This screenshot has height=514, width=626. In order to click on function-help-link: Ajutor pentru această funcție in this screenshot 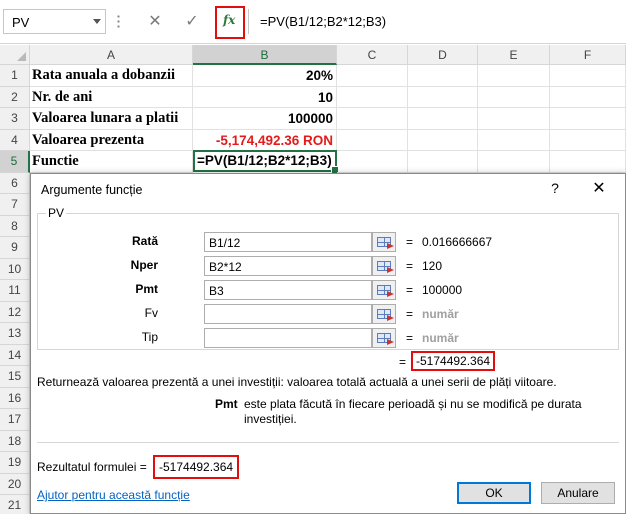, I will do `click(113, 495)`.